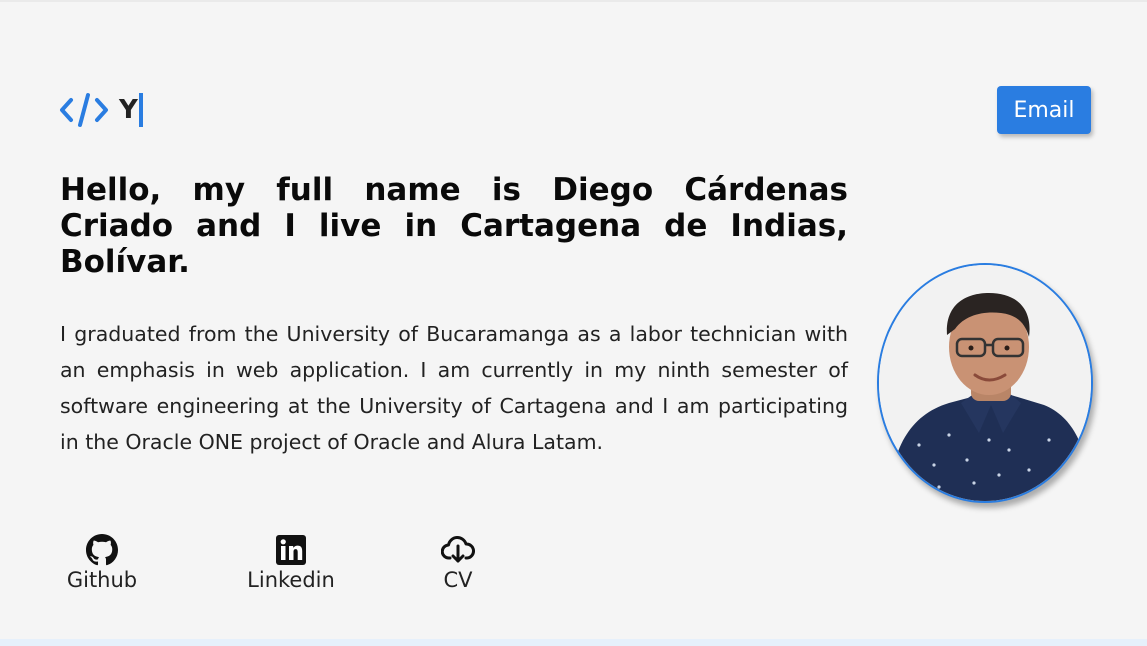 This screenshot has height=646, width=1147. Describe the element at coordinates (573, 642) in the screenshot. I see `bottom-divider` at that location.